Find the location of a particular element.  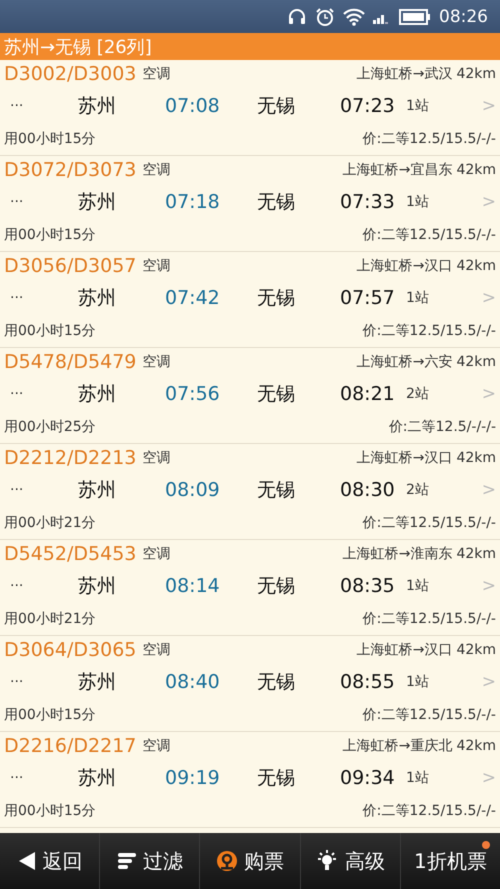

train-number: D3072/D3073 is located at coordinates (70, 170).